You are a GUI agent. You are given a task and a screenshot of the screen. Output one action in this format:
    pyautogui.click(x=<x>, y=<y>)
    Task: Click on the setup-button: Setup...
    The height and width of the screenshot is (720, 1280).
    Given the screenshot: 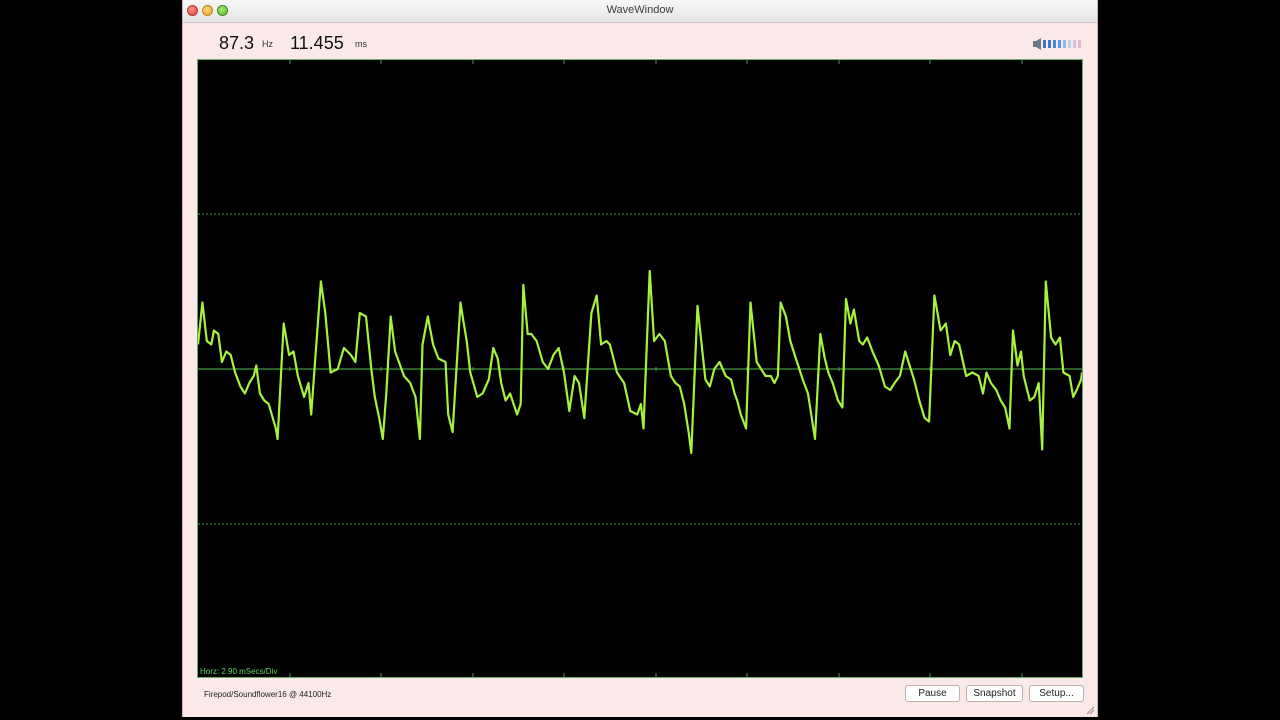 What is the action you would take?
    pyautogui.click(x=1056, y=693)
    